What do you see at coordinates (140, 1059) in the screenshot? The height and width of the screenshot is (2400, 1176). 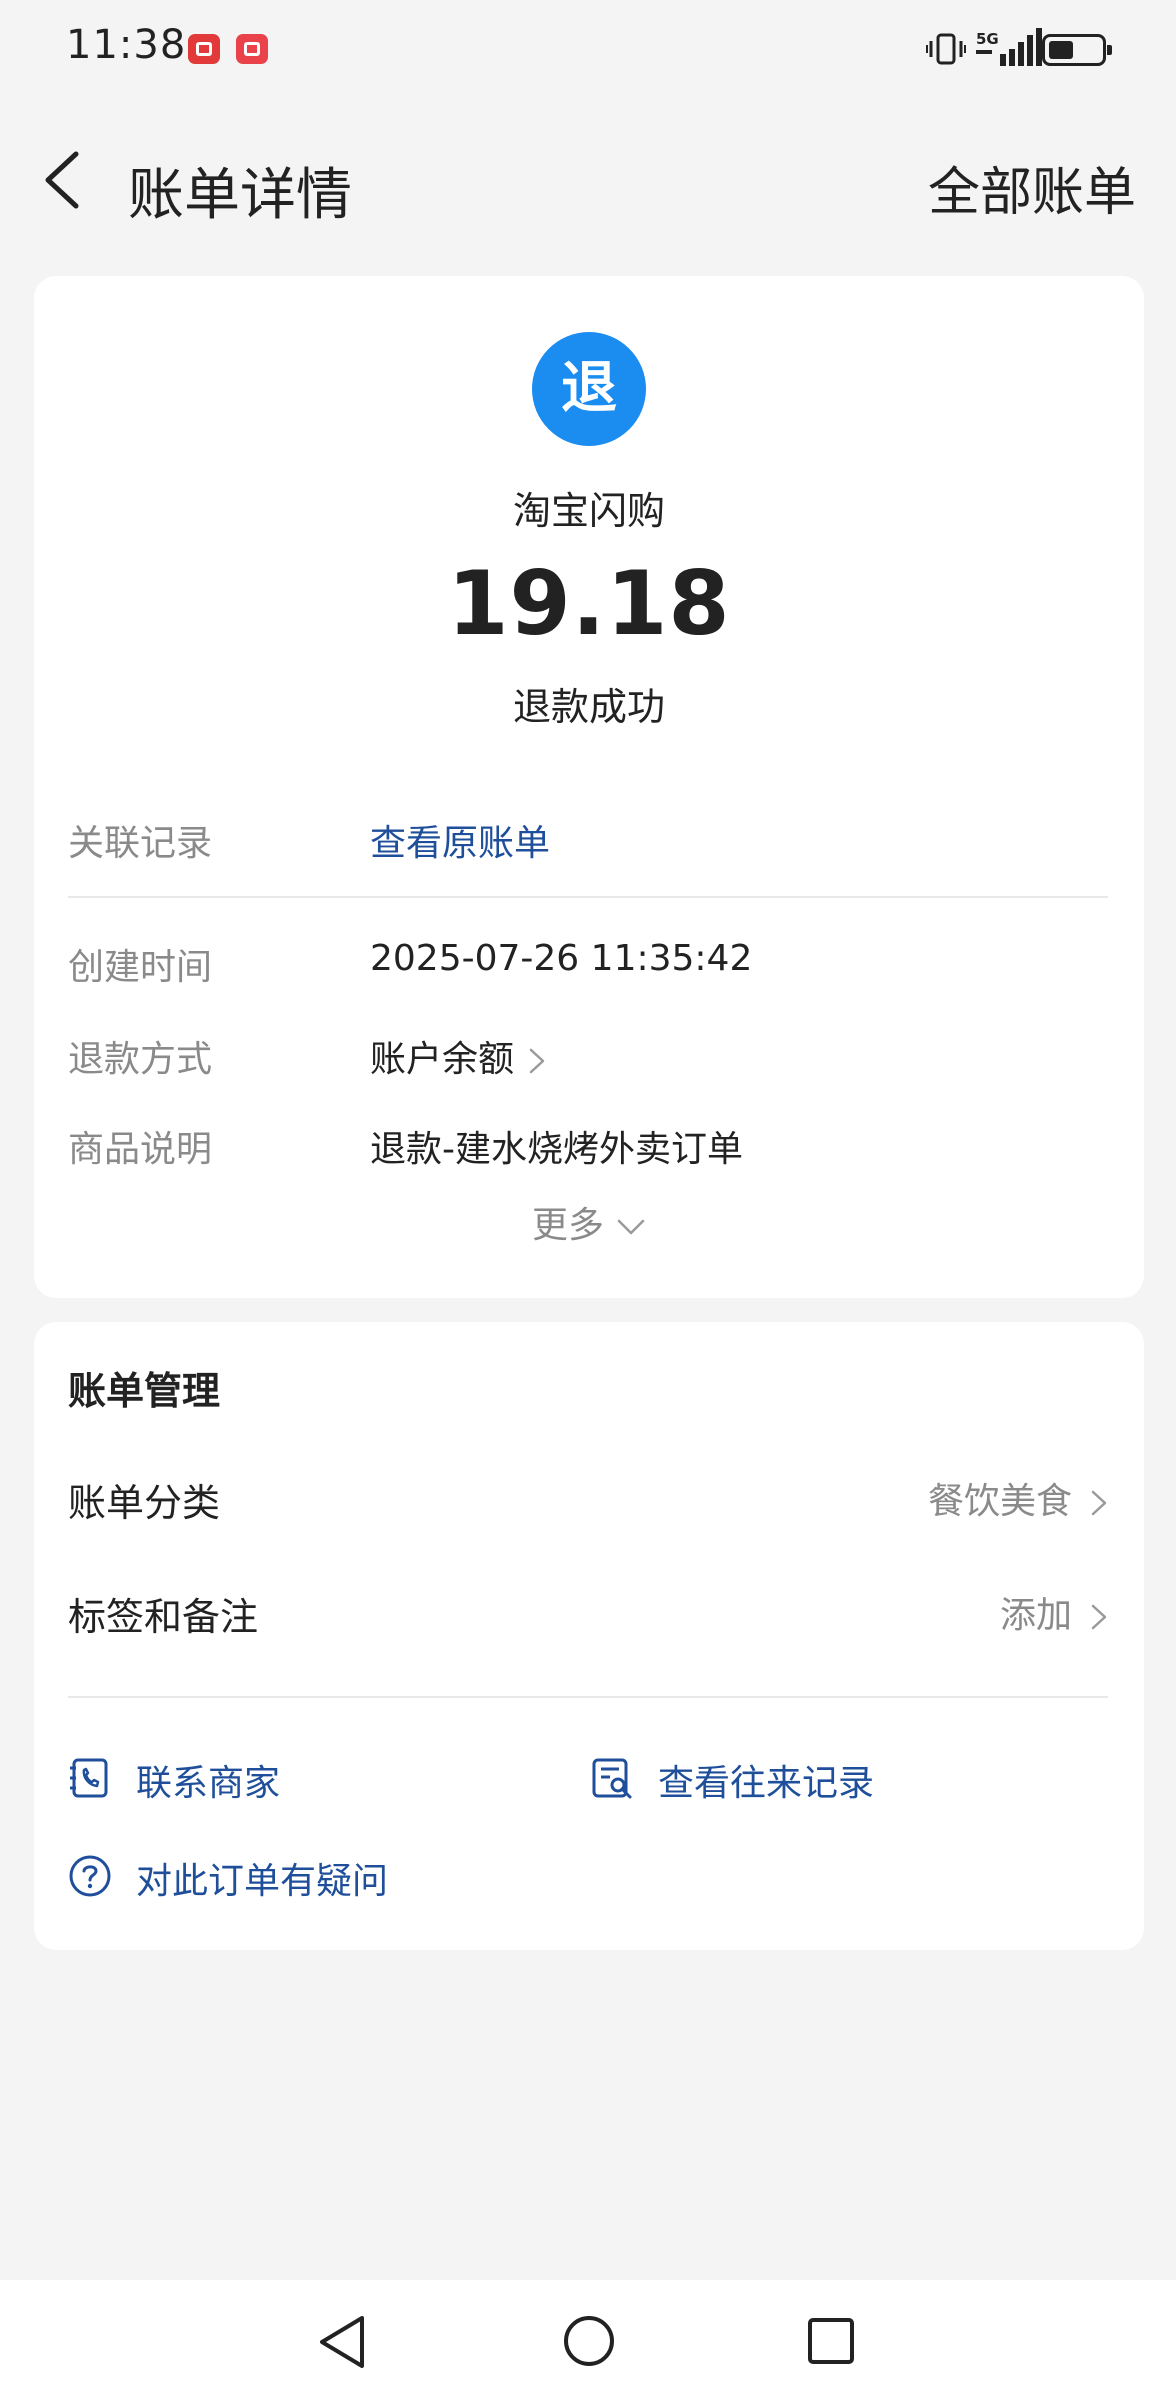 I see `refund-method-label: 退款方式` at bounding box center [140, 1059].